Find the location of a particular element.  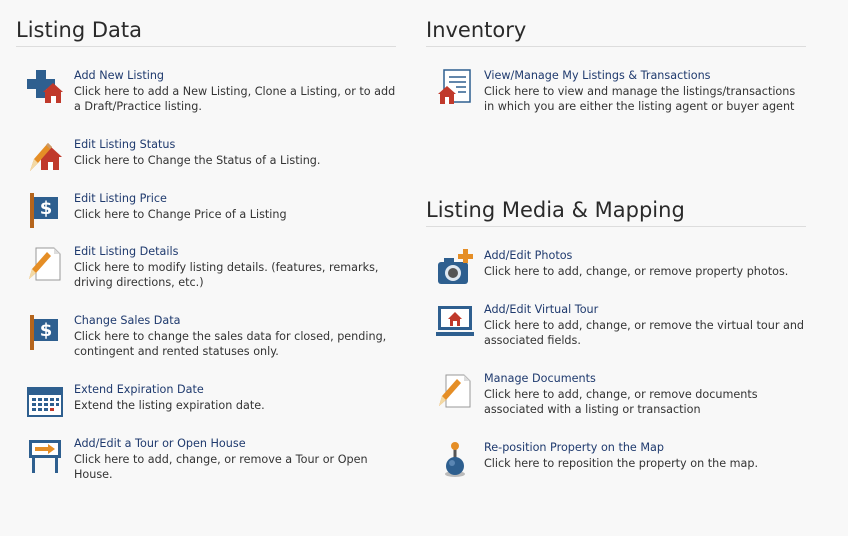

view-manage-listings-link: View/Manage My Listings & Transactions is located at coordinates (645, 76).